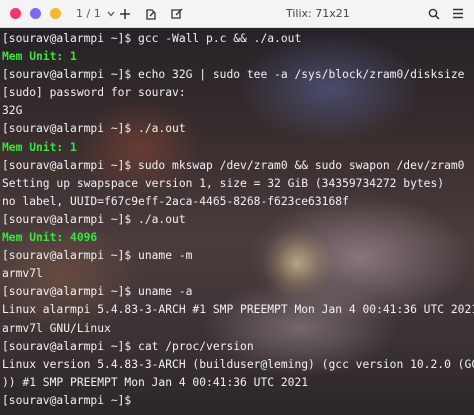  Describe the element at coordinates (12, 111) in the screenshot. I see `terminal-line: 32G` at that location.